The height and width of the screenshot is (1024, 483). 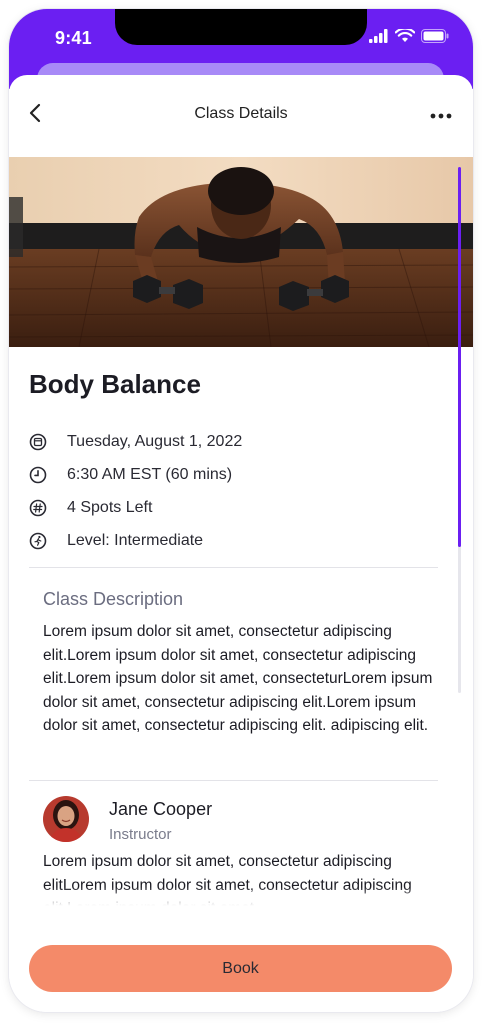 I want to click on wifi-icon, so click(x=405, y=37).